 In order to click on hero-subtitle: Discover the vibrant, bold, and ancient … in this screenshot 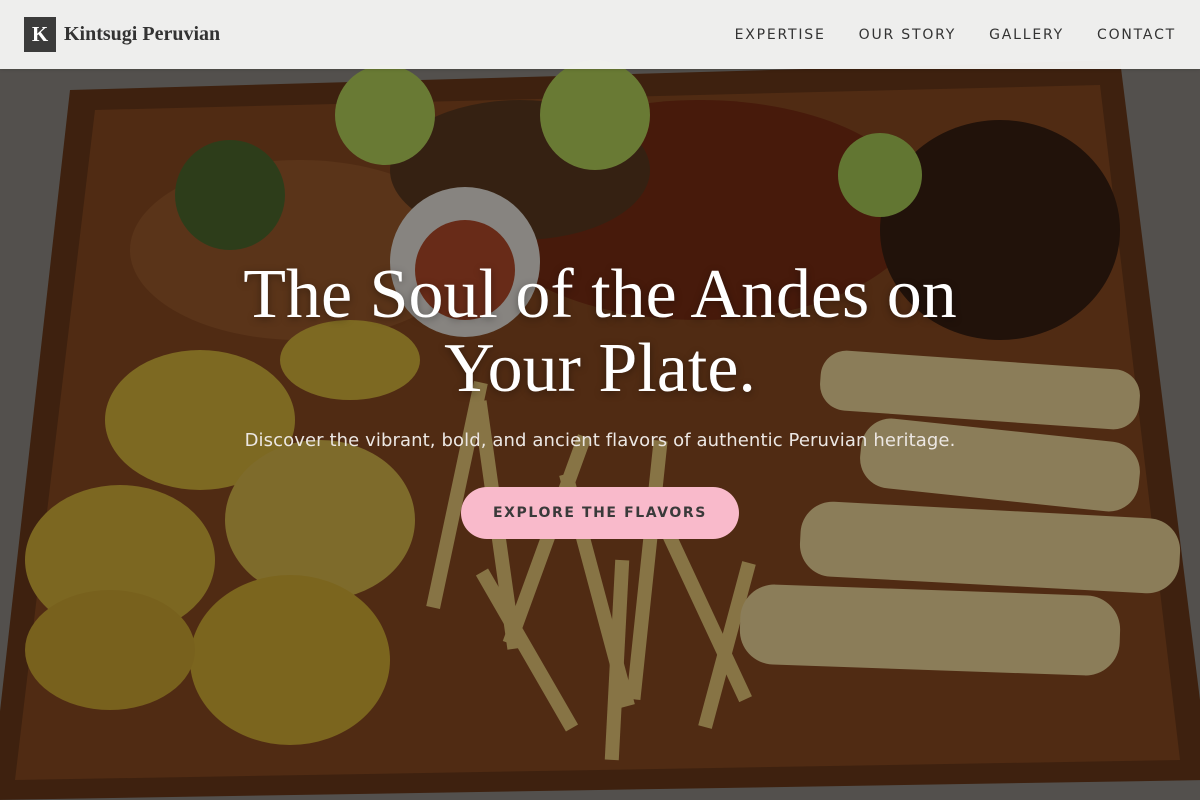, I will do `click(600, 440)`.